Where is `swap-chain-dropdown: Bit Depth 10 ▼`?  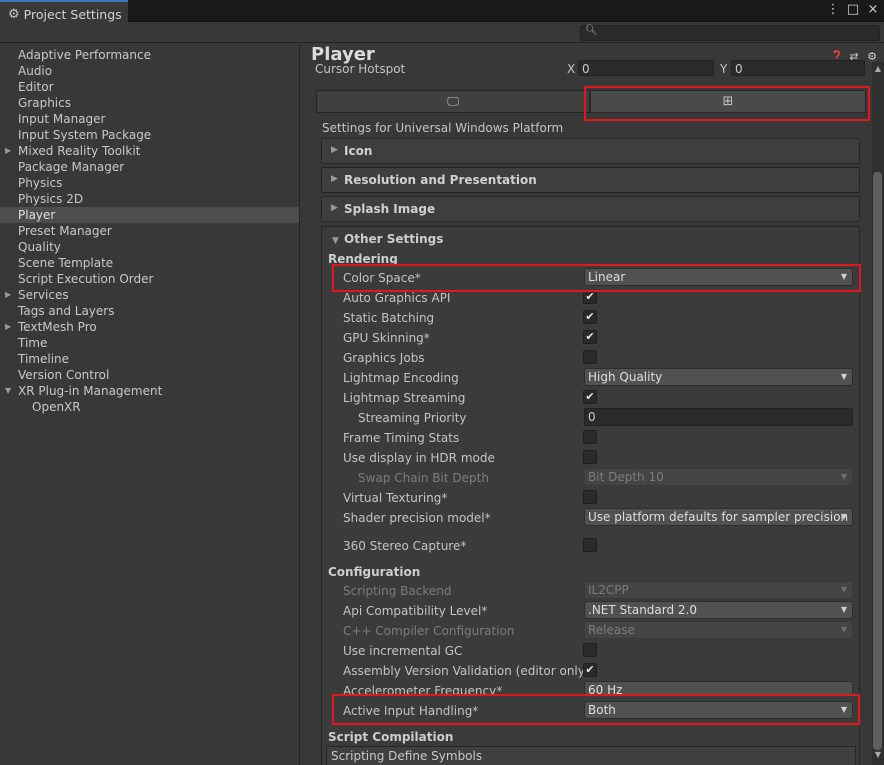
swap-chain-dropdown: Bit Depth 10 ▼ is located at coordinates (718, 477).